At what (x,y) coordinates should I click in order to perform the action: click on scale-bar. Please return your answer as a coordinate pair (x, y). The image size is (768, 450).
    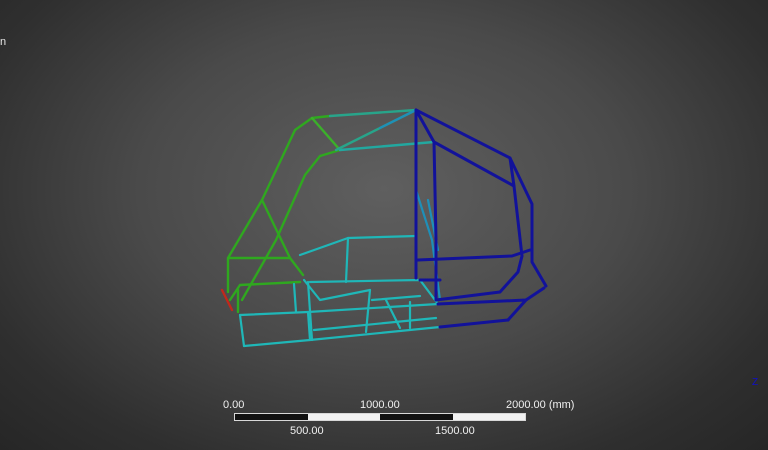
    Looking at the image, I should click on (380, 417).